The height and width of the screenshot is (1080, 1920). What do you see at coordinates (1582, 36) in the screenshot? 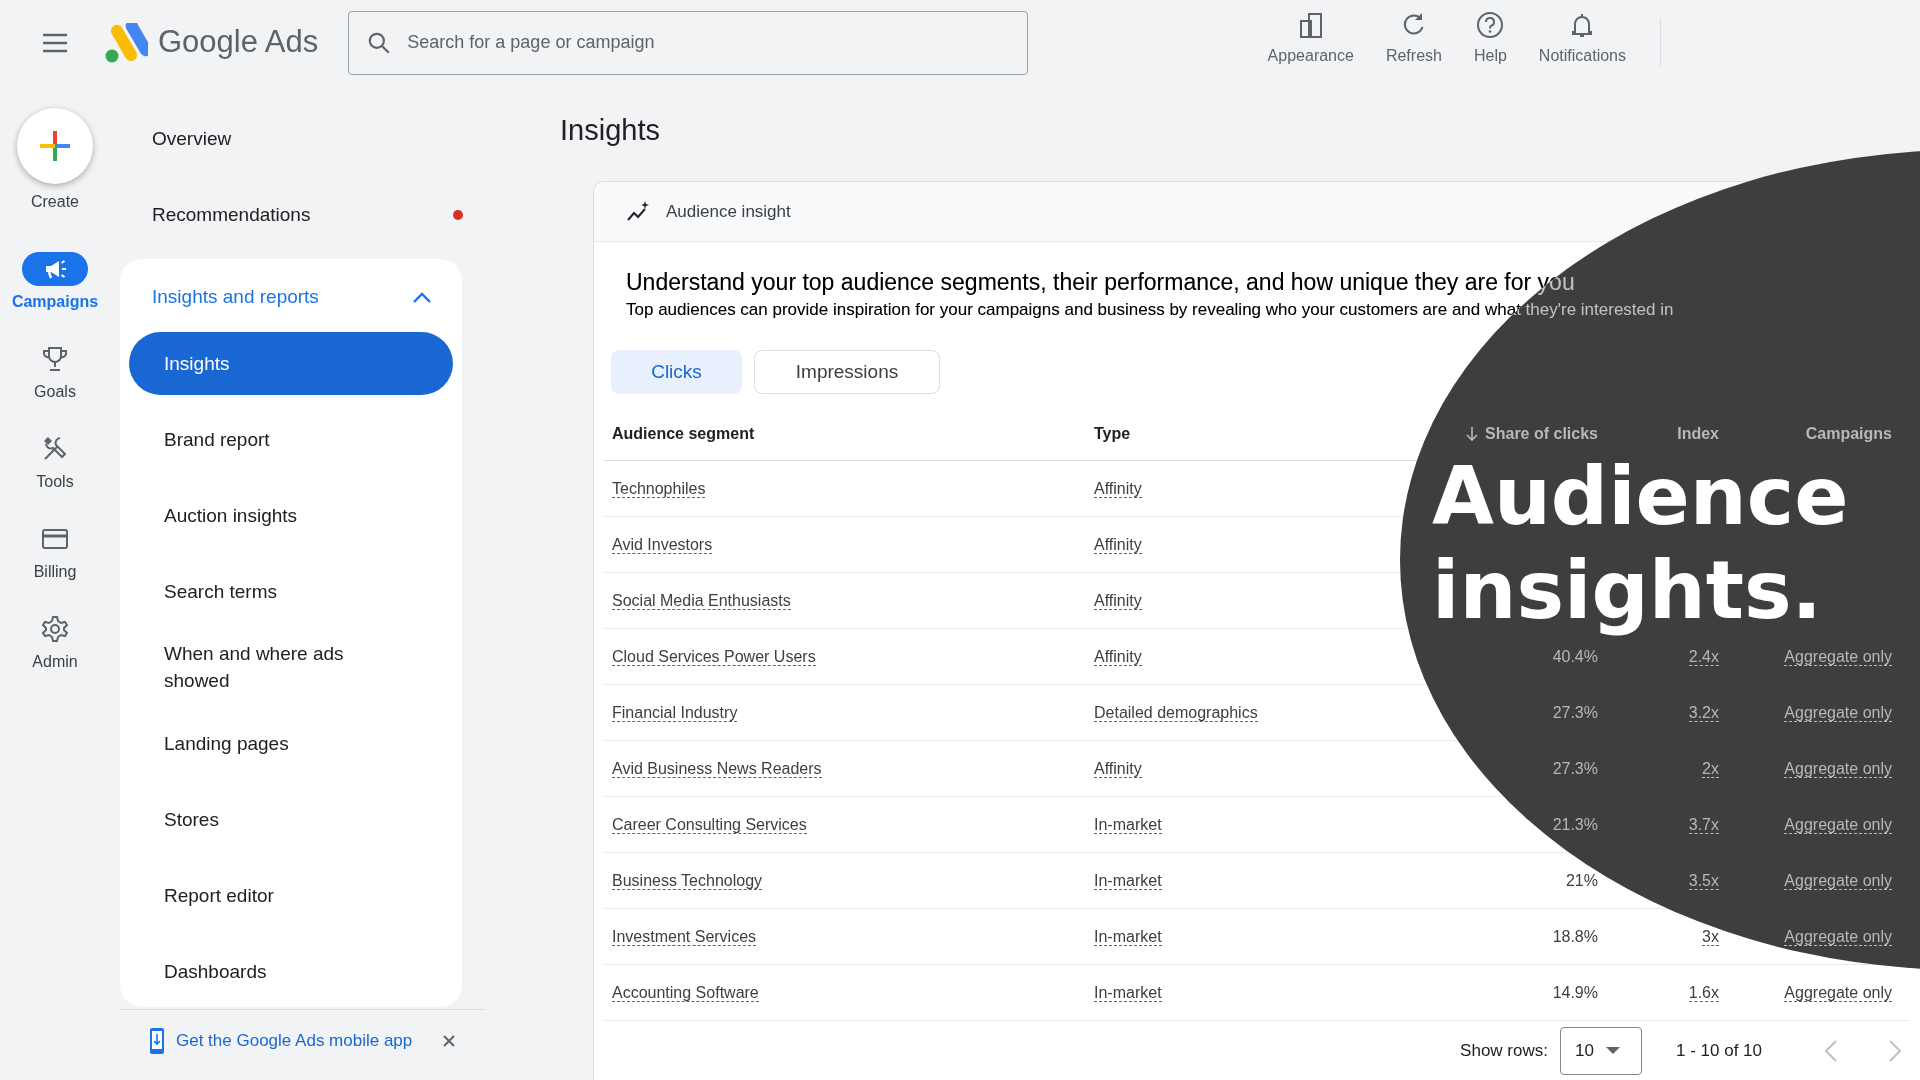
I see `toolbar-button: Notifications` at bounding box center [1582, 36].